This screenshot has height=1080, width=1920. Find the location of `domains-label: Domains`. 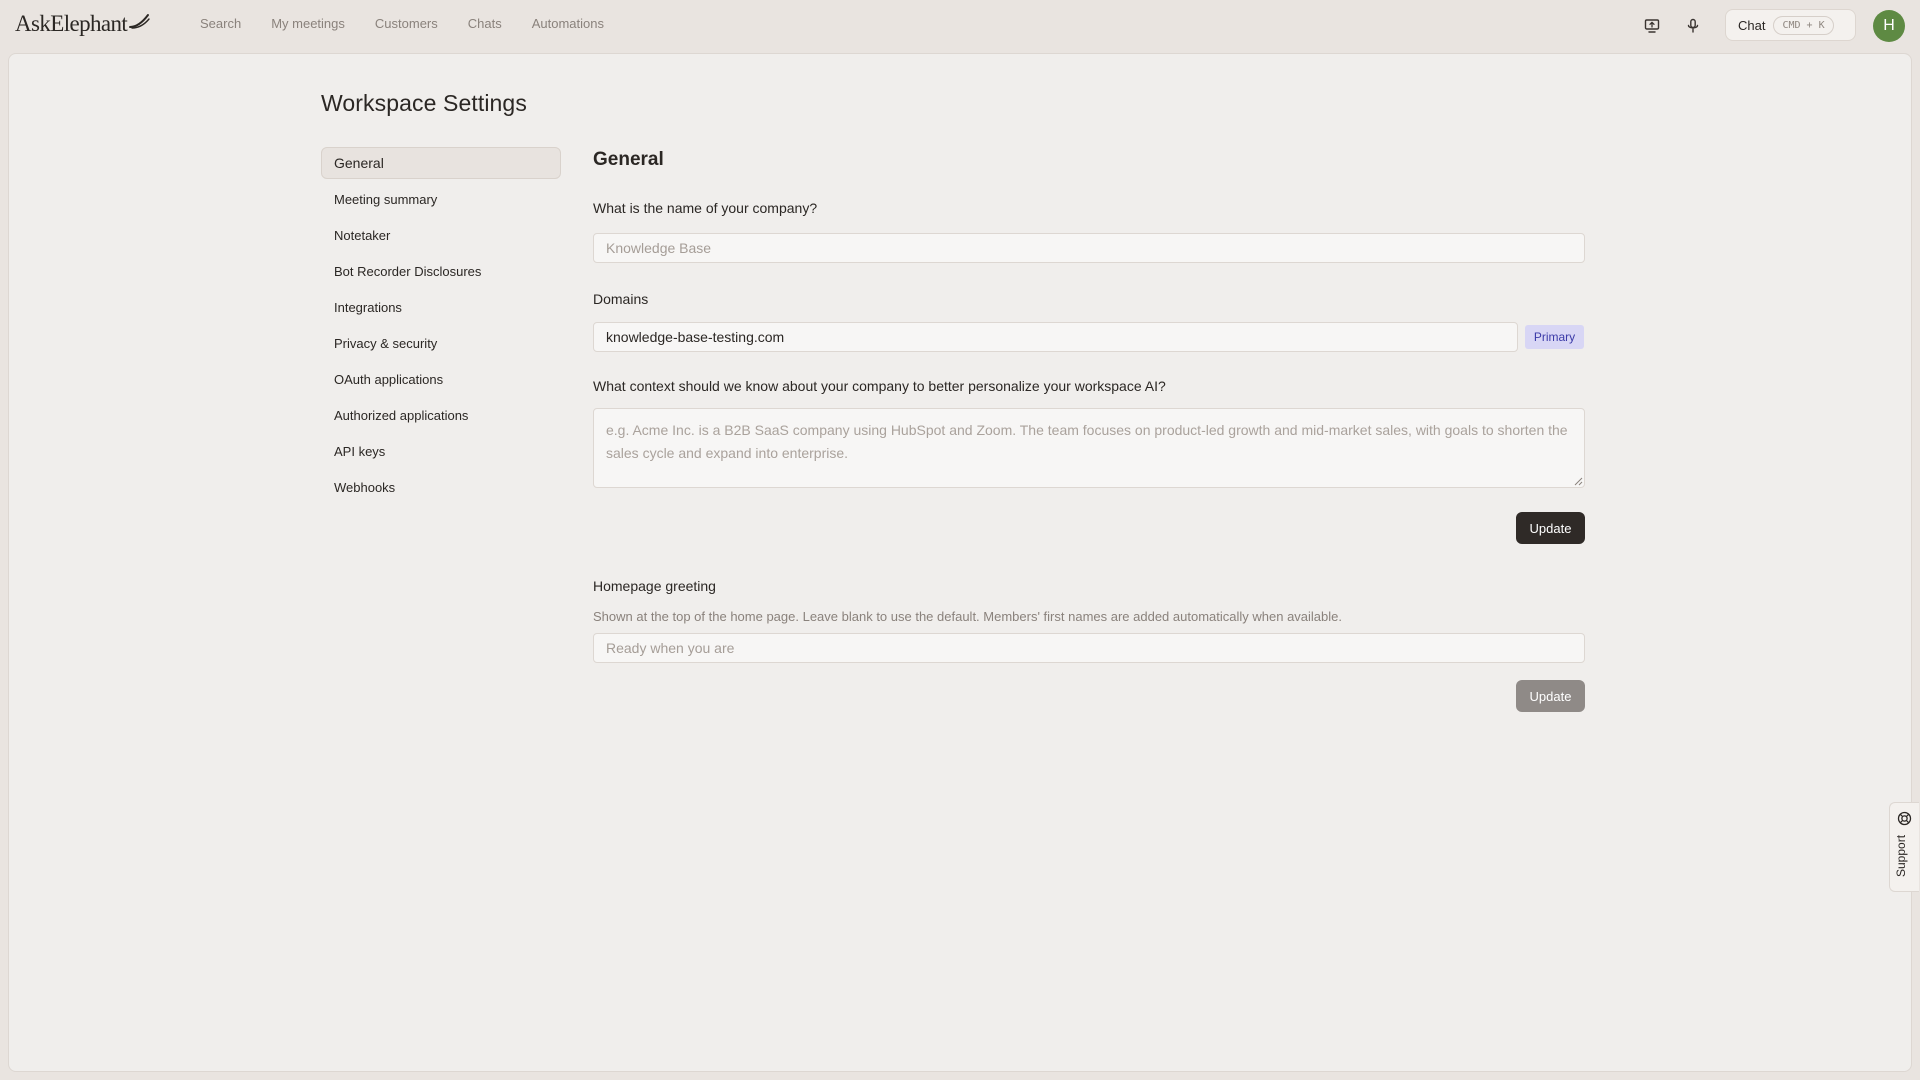

domains-label: Domains is located at coordinates (621, 299).